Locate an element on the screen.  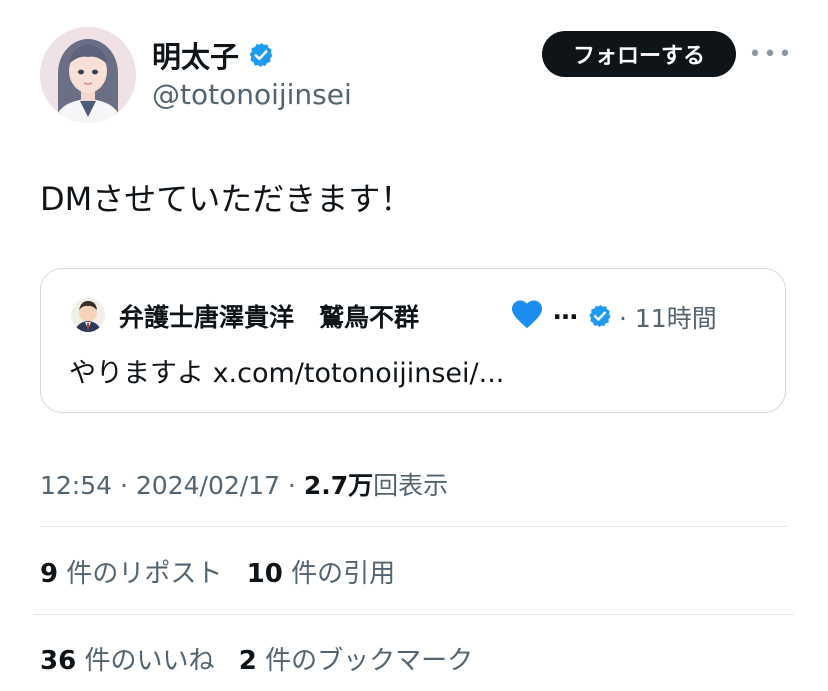
author-name-row: 明太子 is located at coordinates (213, 55).